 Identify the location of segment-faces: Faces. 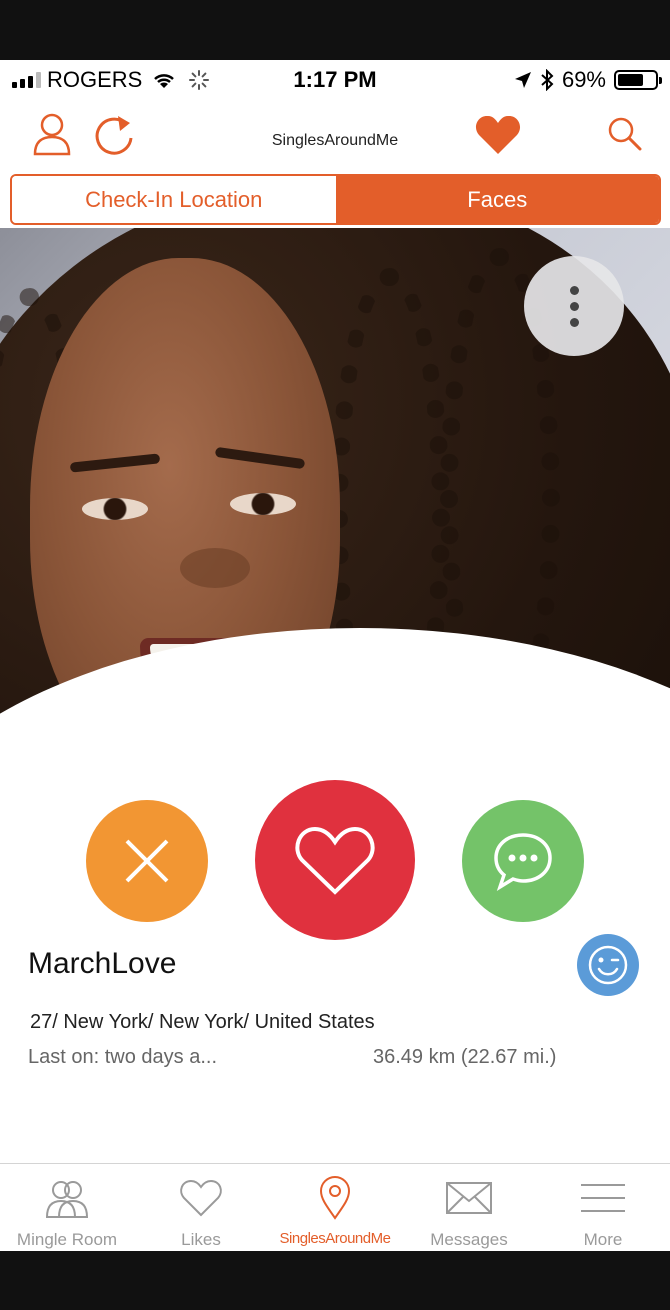
(497, 199).